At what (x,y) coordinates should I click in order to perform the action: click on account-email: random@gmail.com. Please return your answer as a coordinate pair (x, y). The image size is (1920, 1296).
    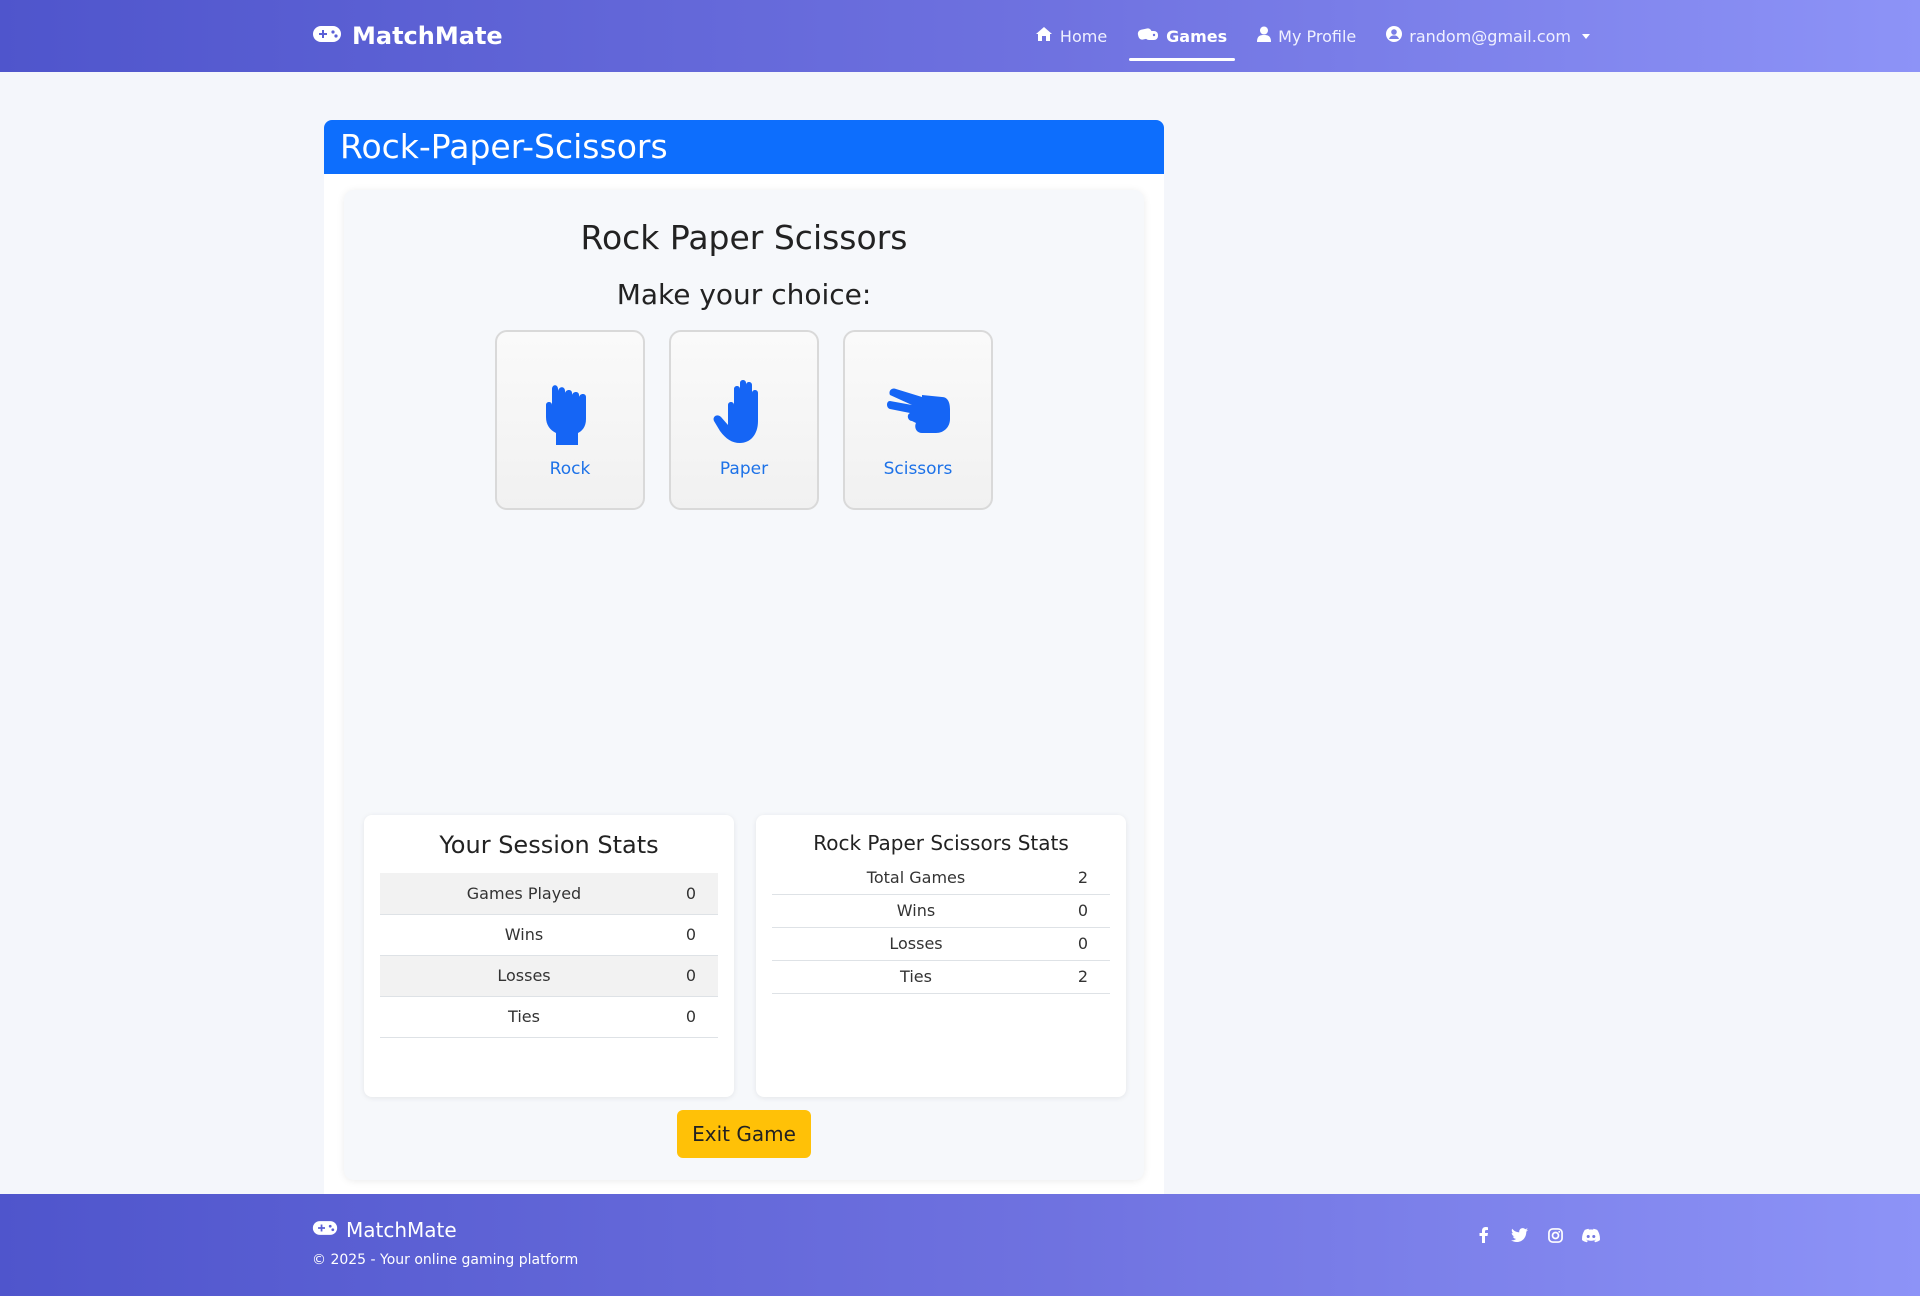
    Looking at the image, I should click on (1490, 36).